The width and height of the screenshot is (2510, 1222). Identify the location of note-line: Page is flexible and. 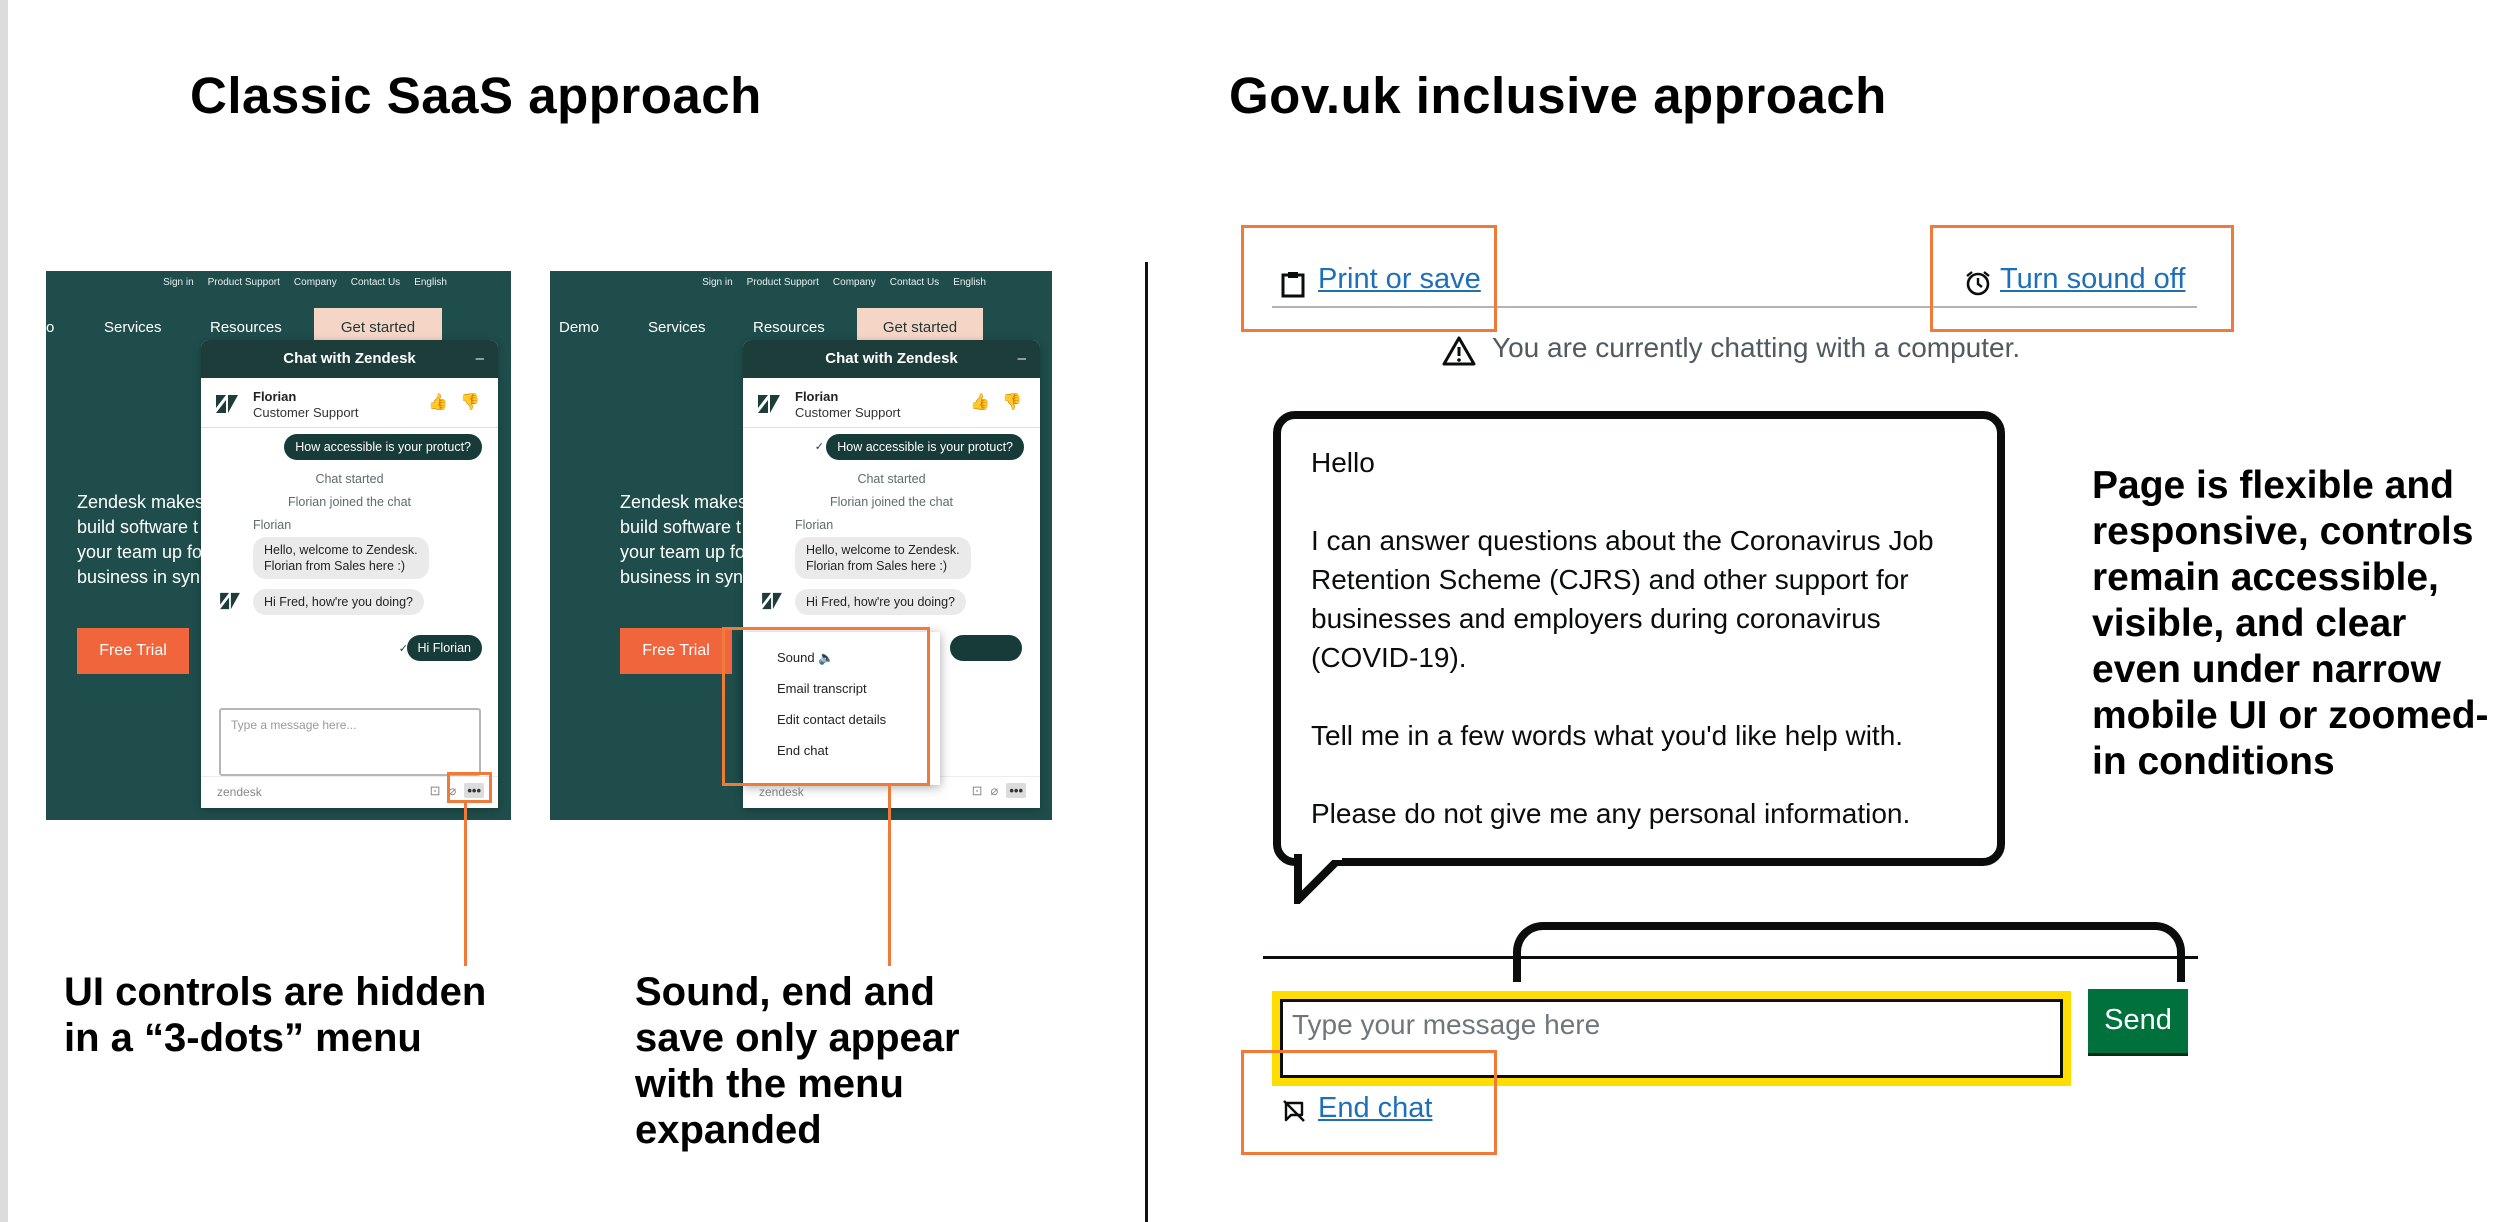
(2273, 485).